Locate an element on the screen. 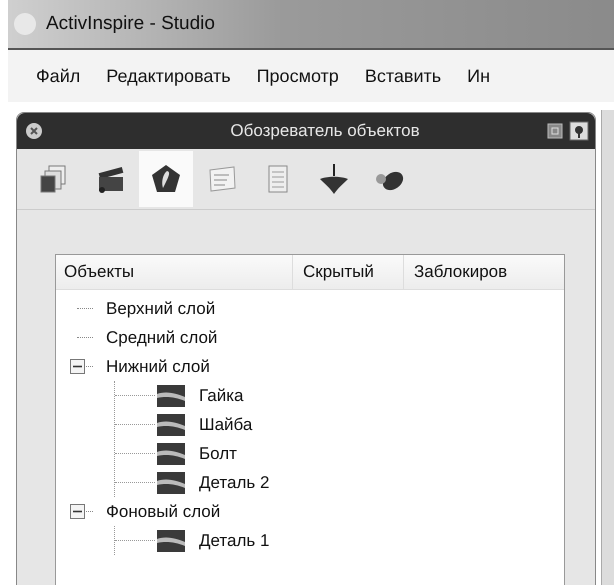 Image resolution: width=614 pixels, height=585 pixels. close-icon is located at coordinates (34, 131).